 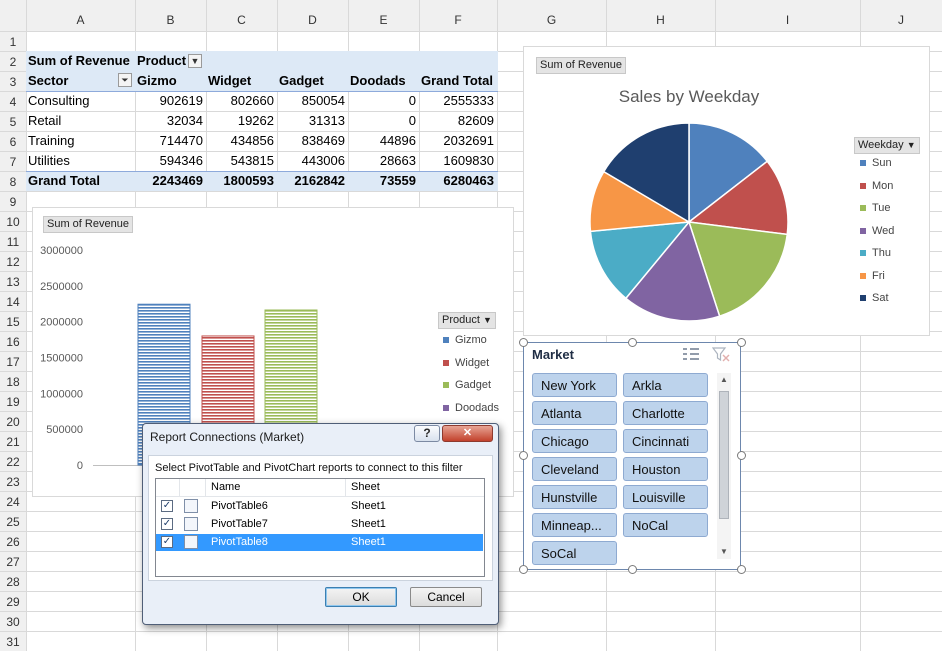 I want to click on sector-filter-icon: ⏷, so click(x=125, y=80).